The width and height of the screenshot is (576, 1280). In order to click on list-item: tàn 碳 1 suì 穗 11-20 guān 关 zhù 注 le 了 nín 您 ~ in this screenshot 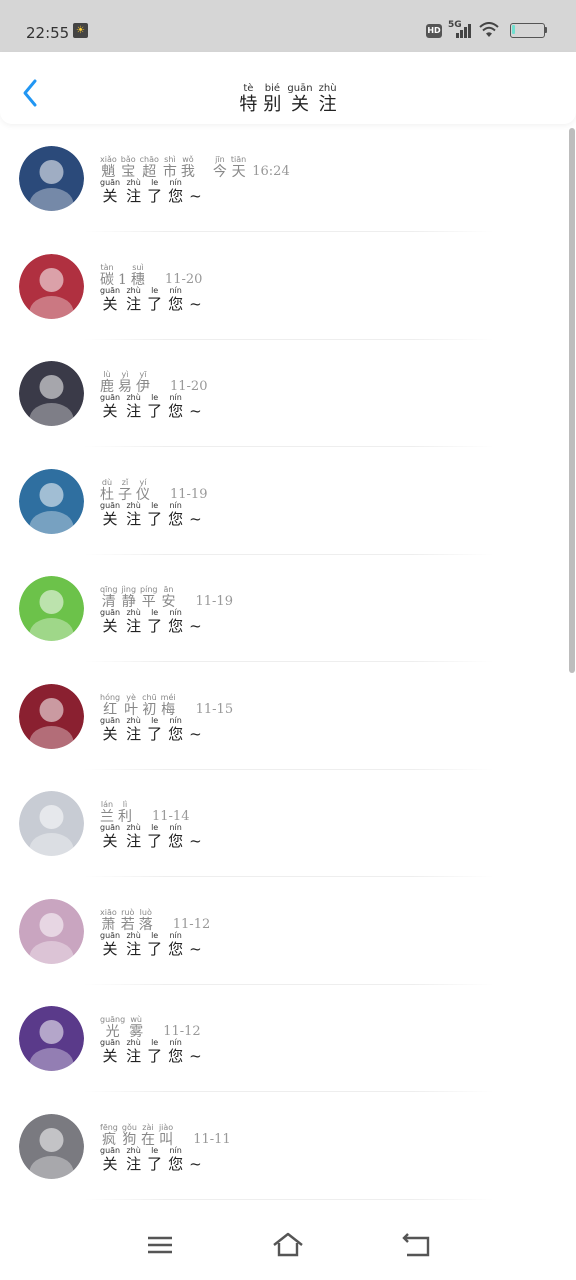, I will do `click(280, 286)`.